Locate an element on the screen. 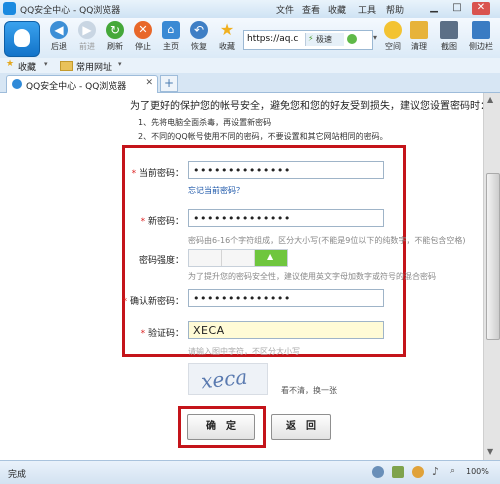 This screenshot has height=484, width=500. zoom-level: 100% is located at coordinates (477, 471).